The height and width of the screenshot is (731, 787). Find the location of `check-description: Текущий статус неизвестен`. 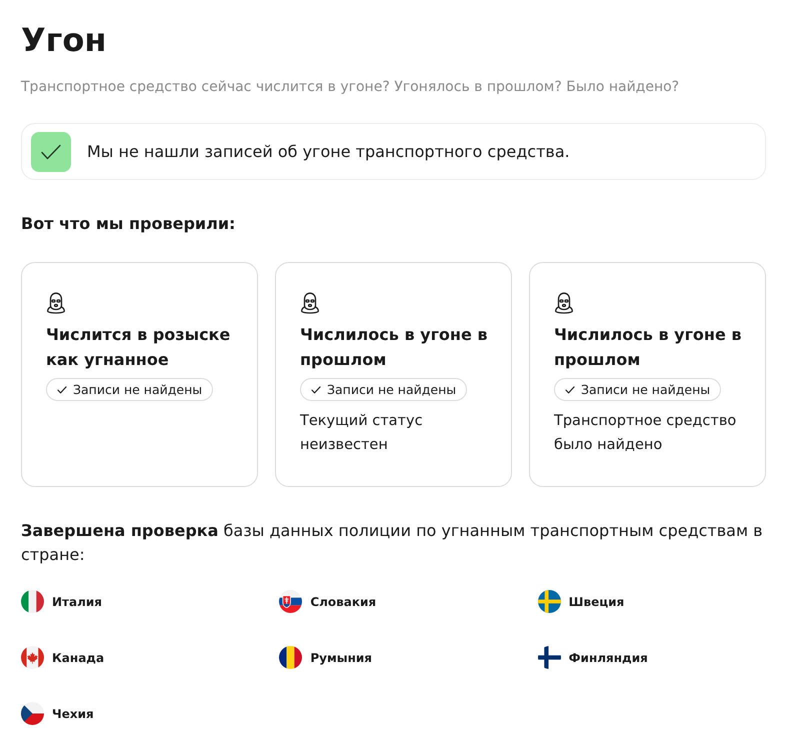

check-description: Текущий статус неизвестен is located at coordinates (362, 433).